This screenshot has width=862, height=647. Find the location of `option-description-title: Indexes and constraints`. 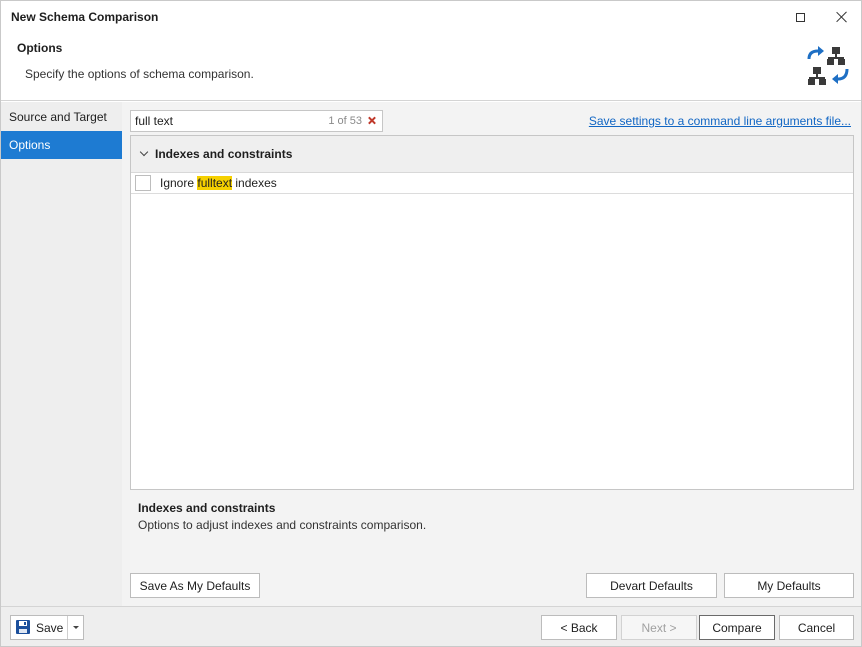

option-description-title: Indexes and constraints is located at coordinates (207, 508).